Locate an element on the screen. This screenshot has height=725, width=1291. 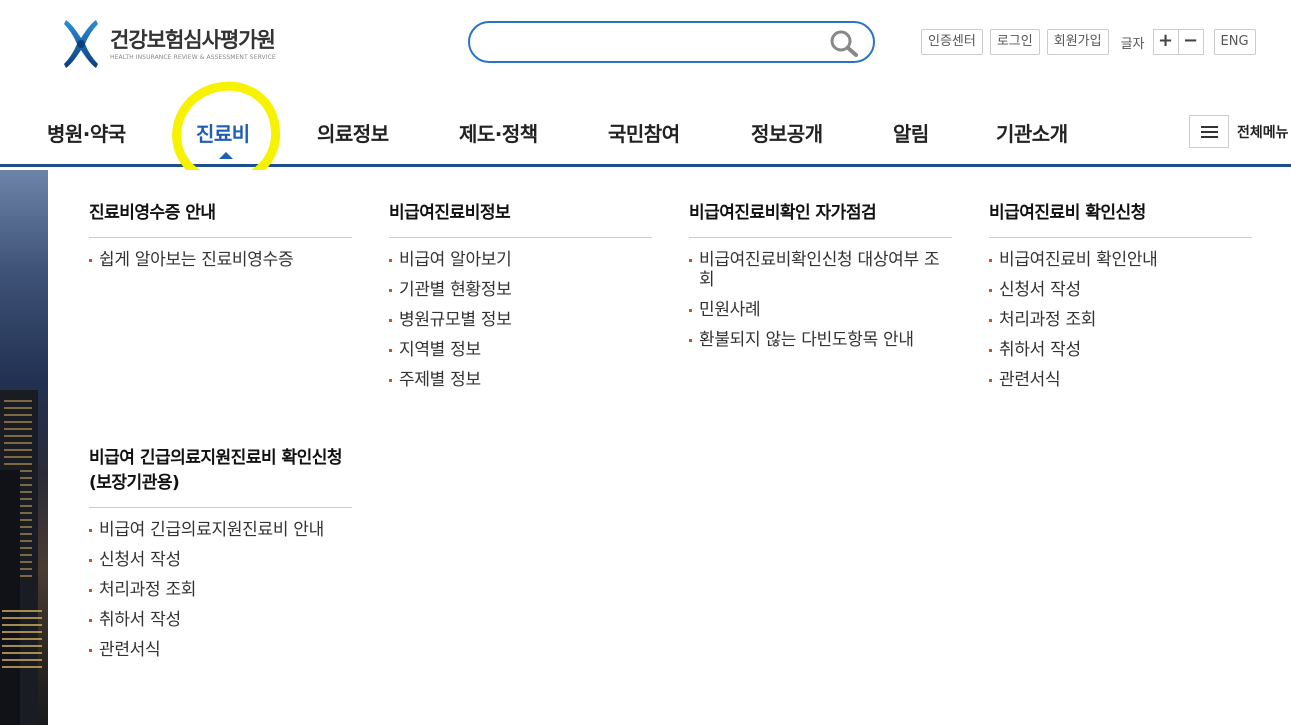
english-button: ENG is located at coordinates (1234, 42).